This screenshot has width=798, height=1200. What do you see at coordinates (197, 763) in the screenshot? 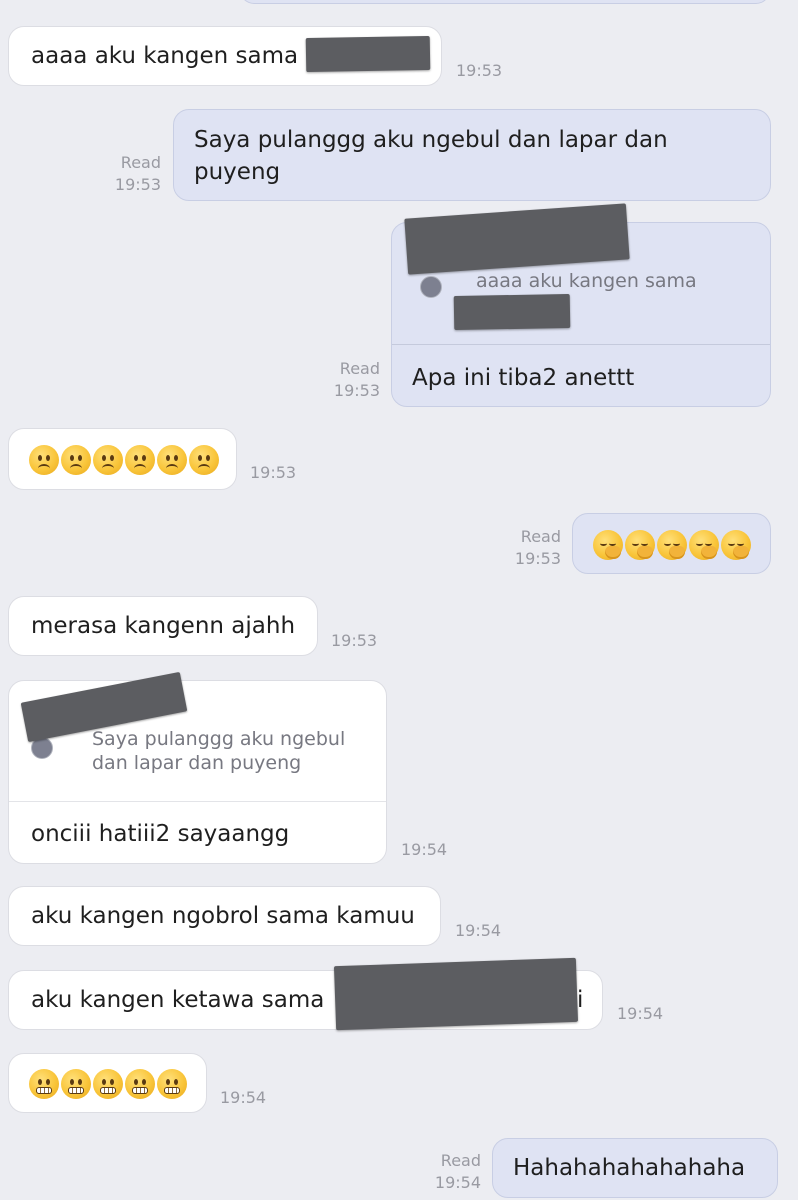
I see `quoted-message-text-line-2: dan lapar dan puyeng` at bounding box center [197, 763].